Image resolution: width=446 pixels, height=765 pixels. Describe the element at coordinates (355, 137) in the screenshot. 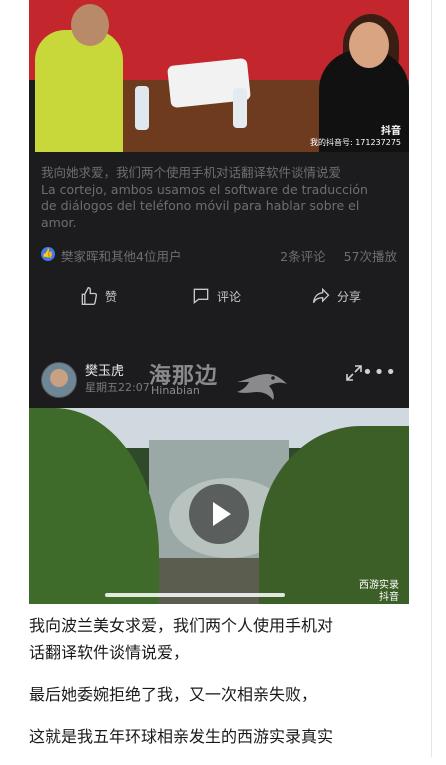

I see `video-watermark: 抖音 我的抖音号: 171237275` at that location.